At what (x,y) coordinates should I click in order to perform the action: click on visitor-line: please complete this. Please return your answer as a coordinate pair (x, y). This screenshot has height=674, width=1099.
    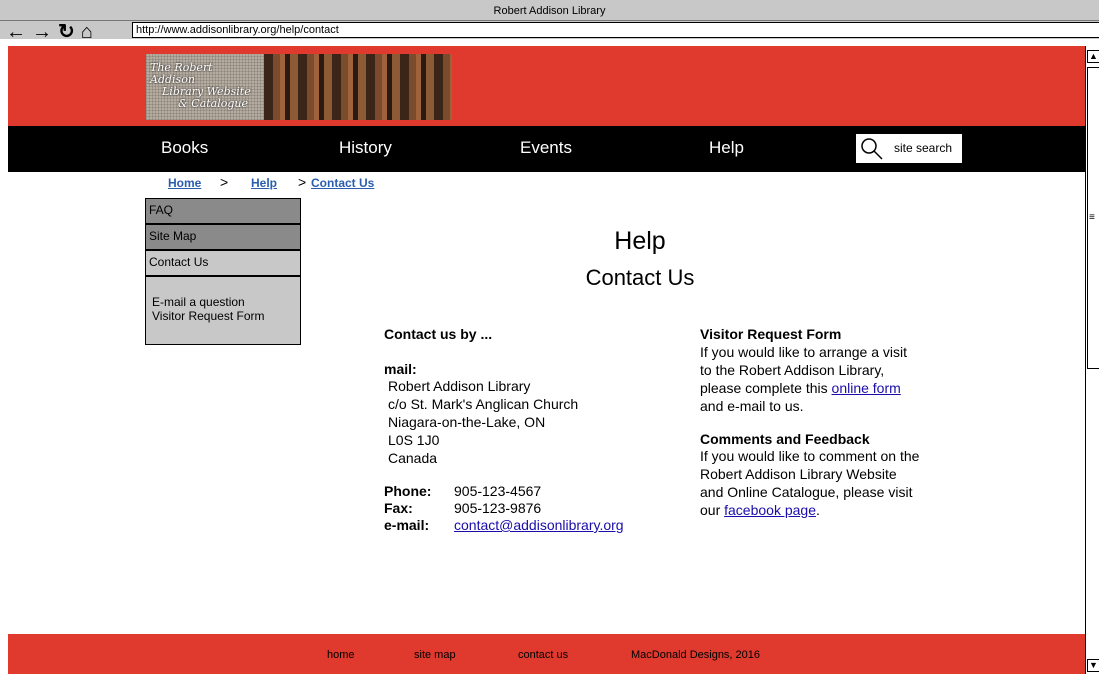
    Looking at the image, I should click on (766, 388).